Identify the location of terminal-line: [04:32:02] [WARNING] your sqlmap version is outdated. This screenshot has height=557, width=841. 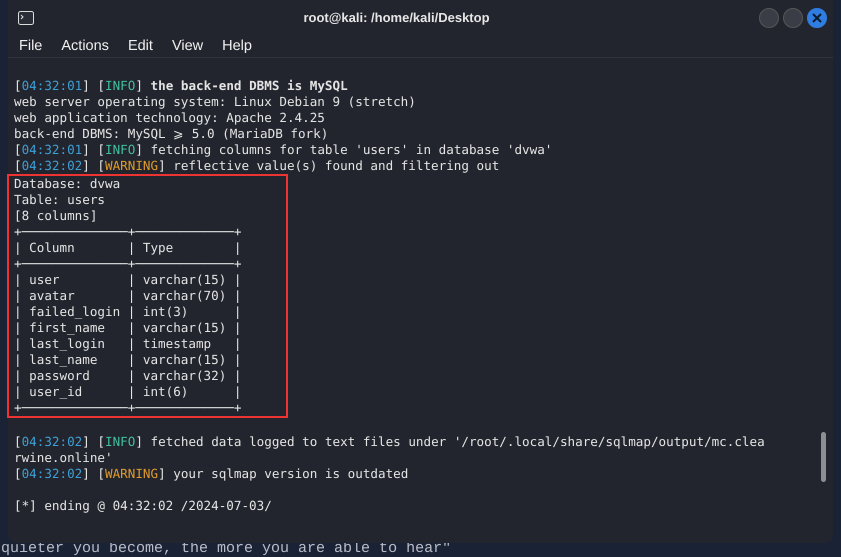
(212, 474).